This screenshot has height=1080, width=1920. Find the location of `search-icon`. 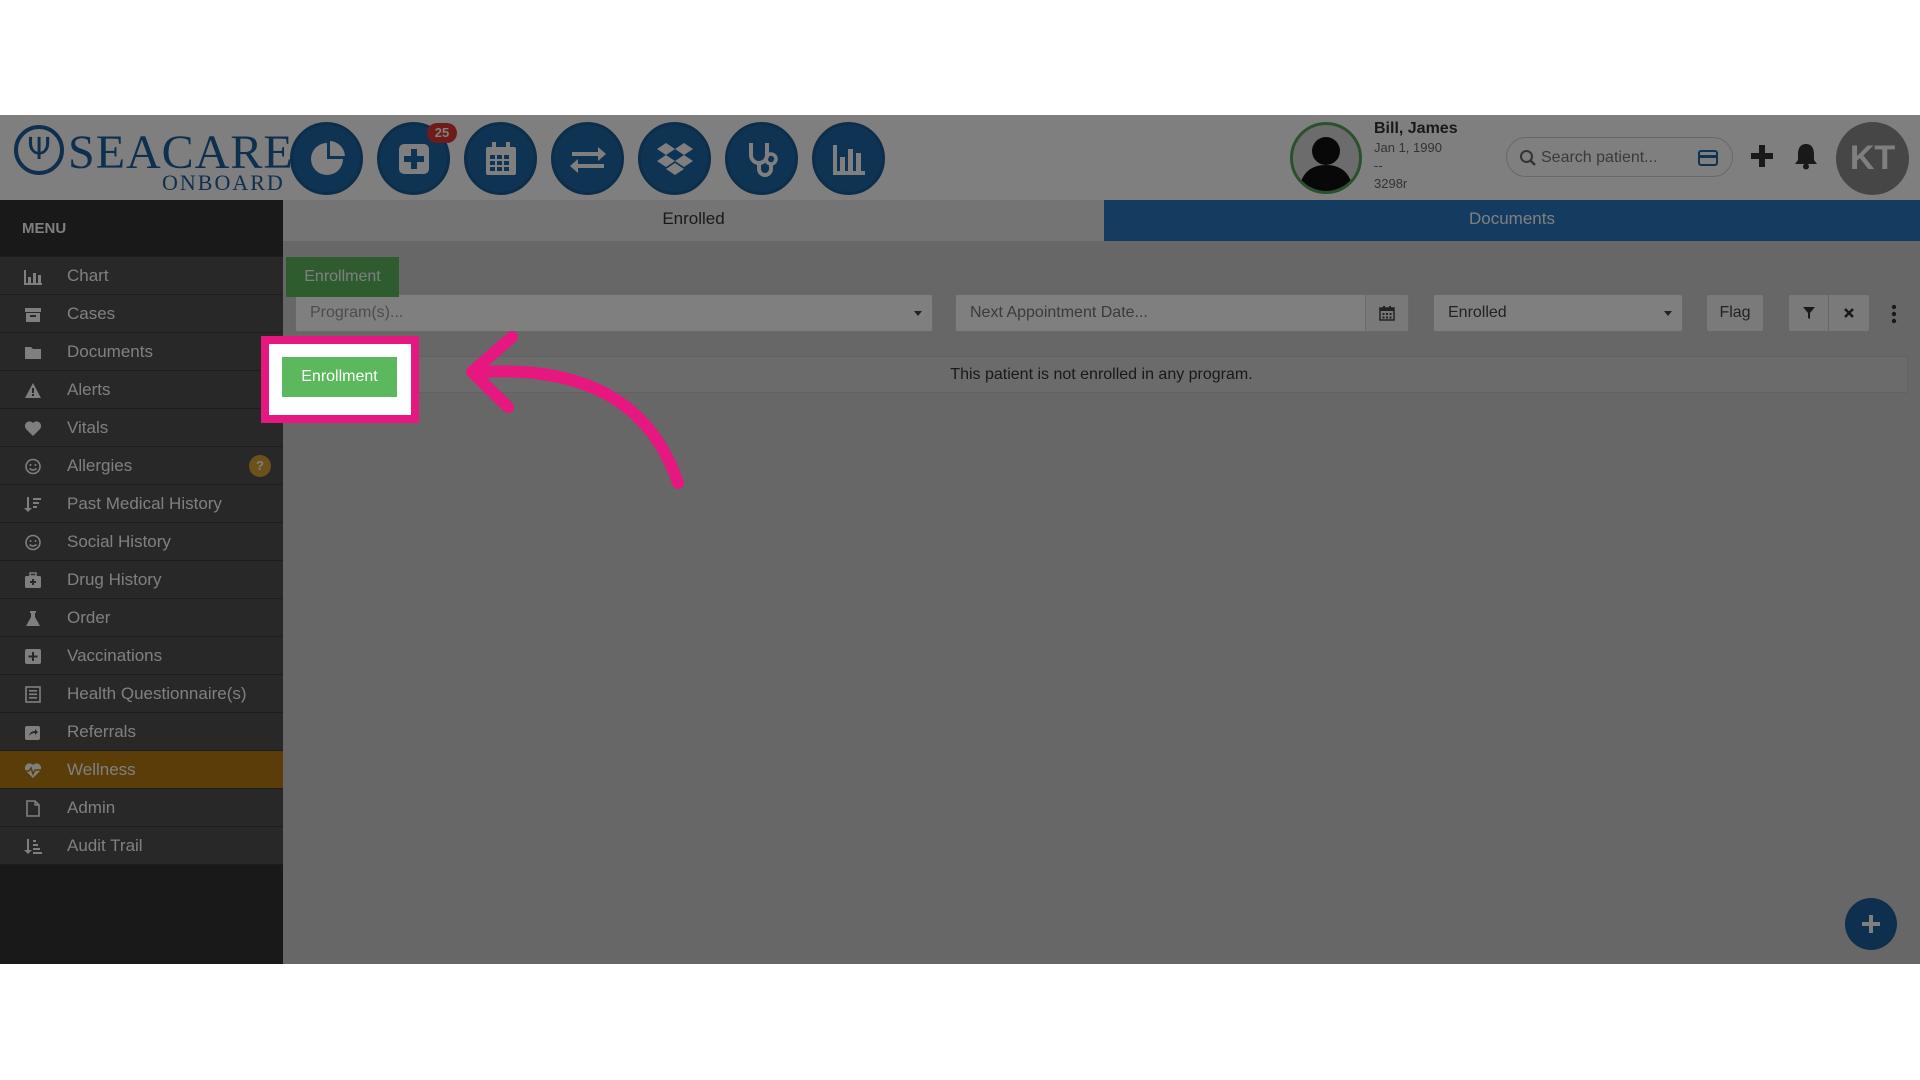

search-icon is located at coordinates (1528, 158).